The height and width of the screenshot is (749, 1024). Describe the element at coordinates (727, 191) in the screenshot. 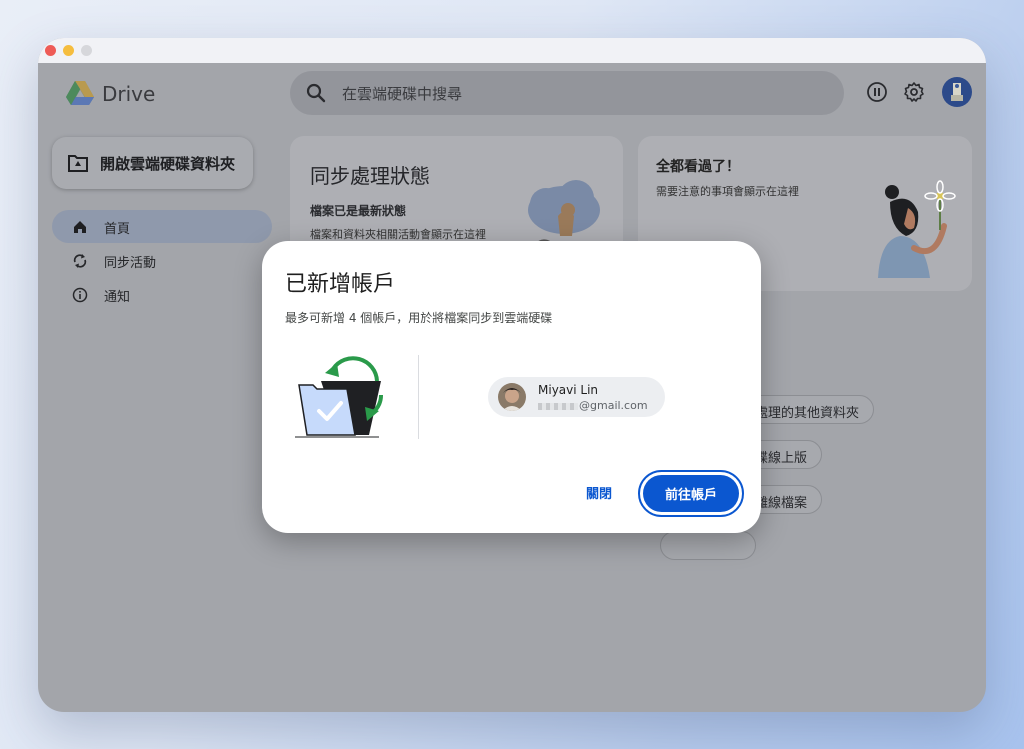

I see `notice-description: 需要注意的事項會顯示在這裡` at that location.